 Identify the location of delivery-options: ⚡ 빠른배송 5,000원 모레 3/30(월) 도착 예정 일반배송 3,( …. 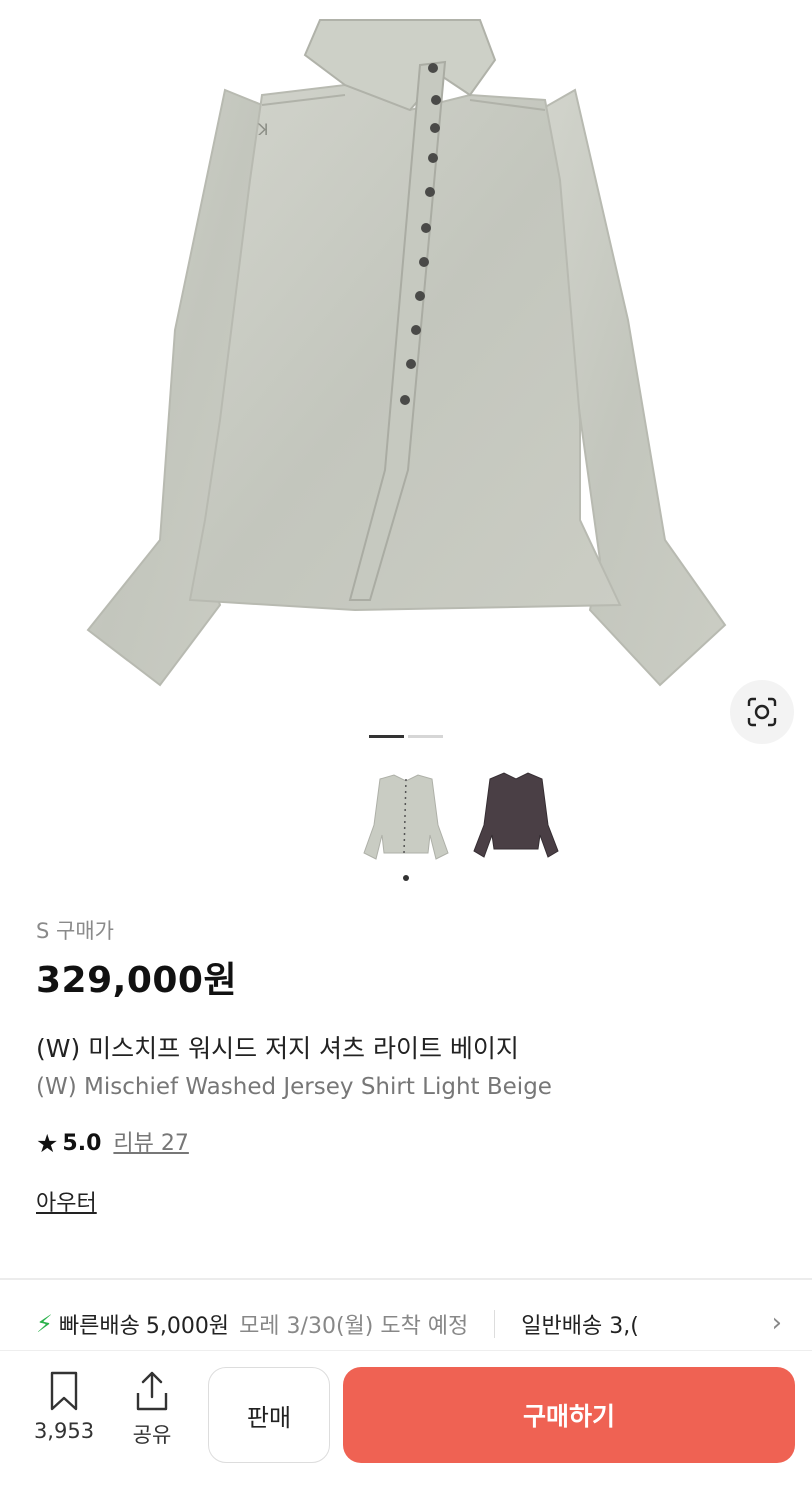
(424, 1324).